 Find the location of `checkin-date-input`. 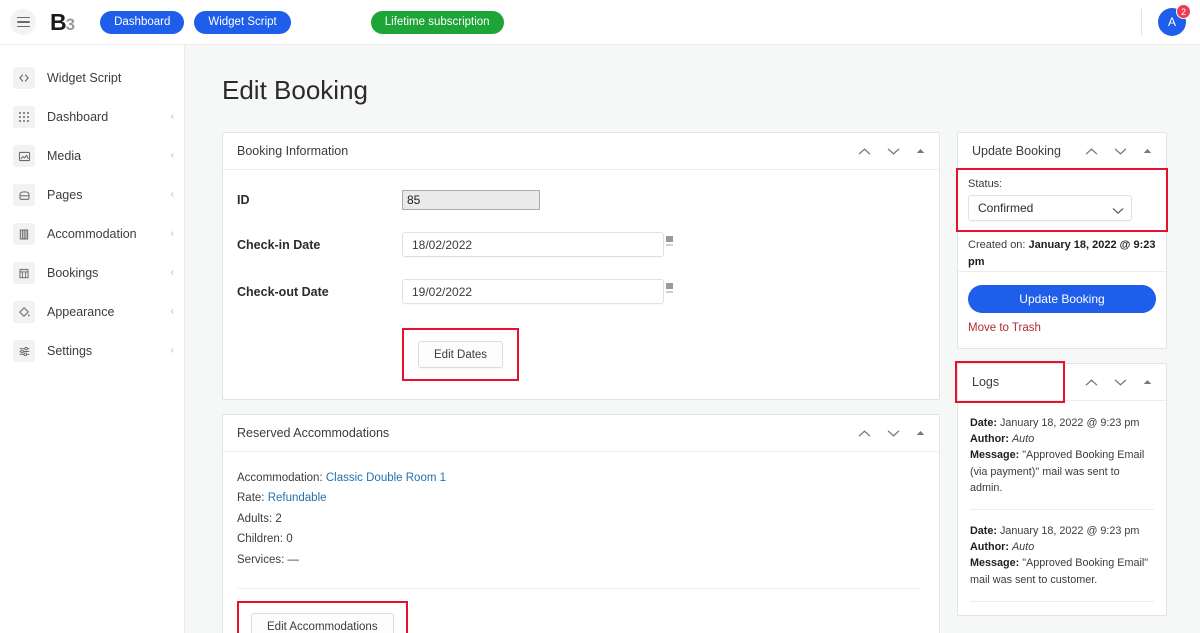

checkin-date-input is located at coordinates (533, 244).